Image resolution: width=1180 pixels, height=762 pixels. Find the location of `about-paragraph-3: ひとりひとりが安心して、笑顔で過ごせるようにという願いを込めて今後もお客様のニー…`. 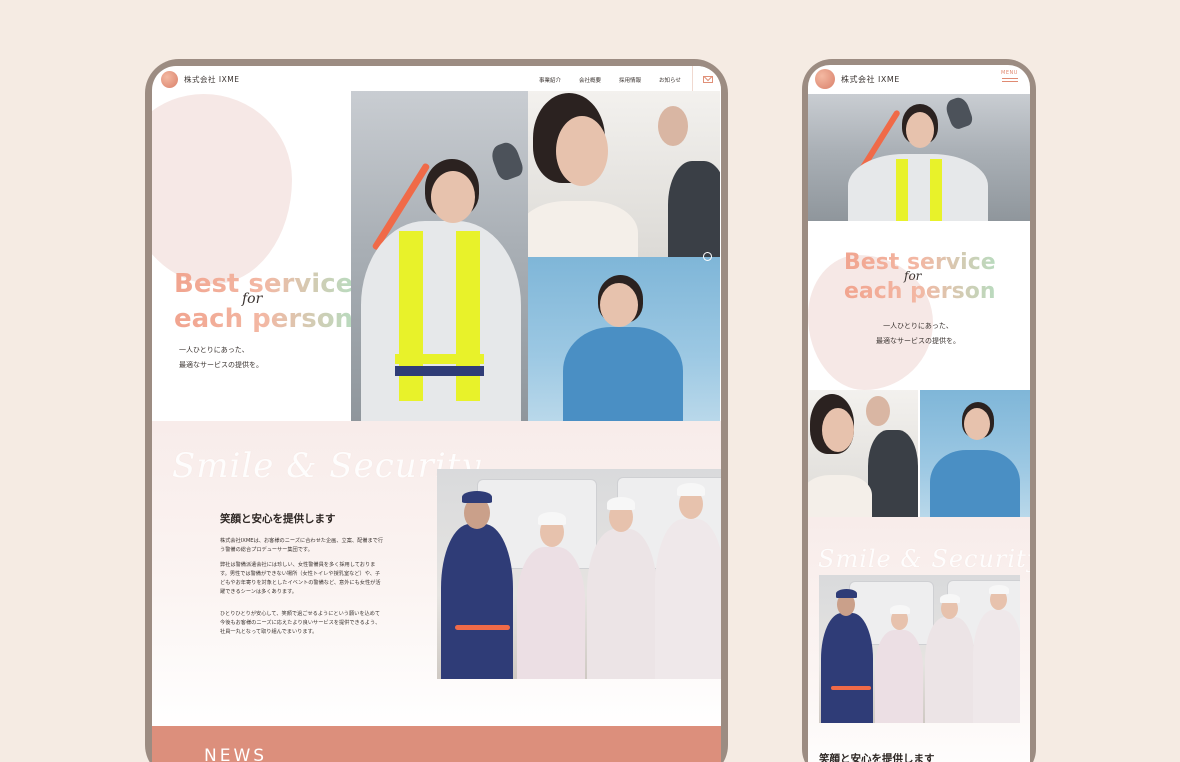

about-paragraph-3: ひとりひとりが安心して、笑顔で過ごせるようにという願いを込めて今後もお客様のニー… is located at coordinates (300, 623).